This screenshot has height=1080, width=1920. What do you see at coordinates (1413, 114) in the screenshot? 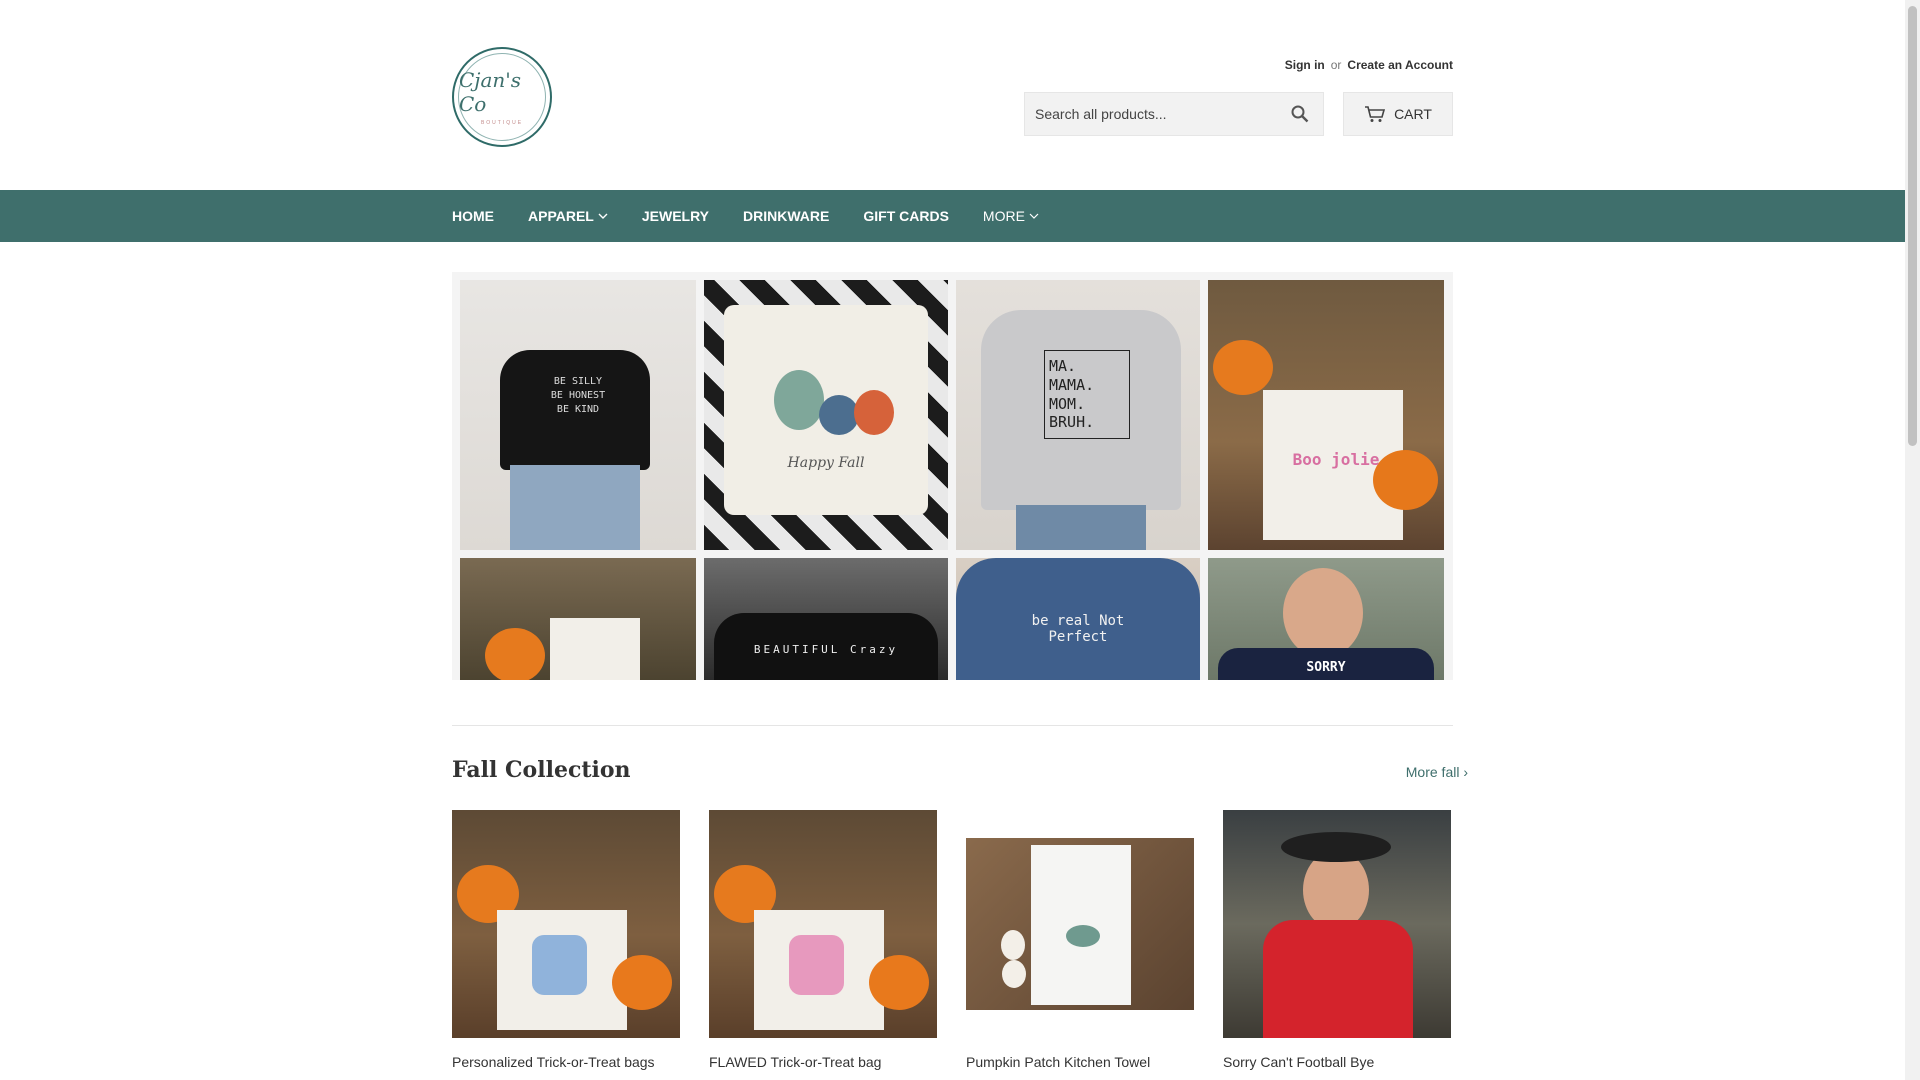
I see `cart-label: CART` at bounding box center [1413, 114].